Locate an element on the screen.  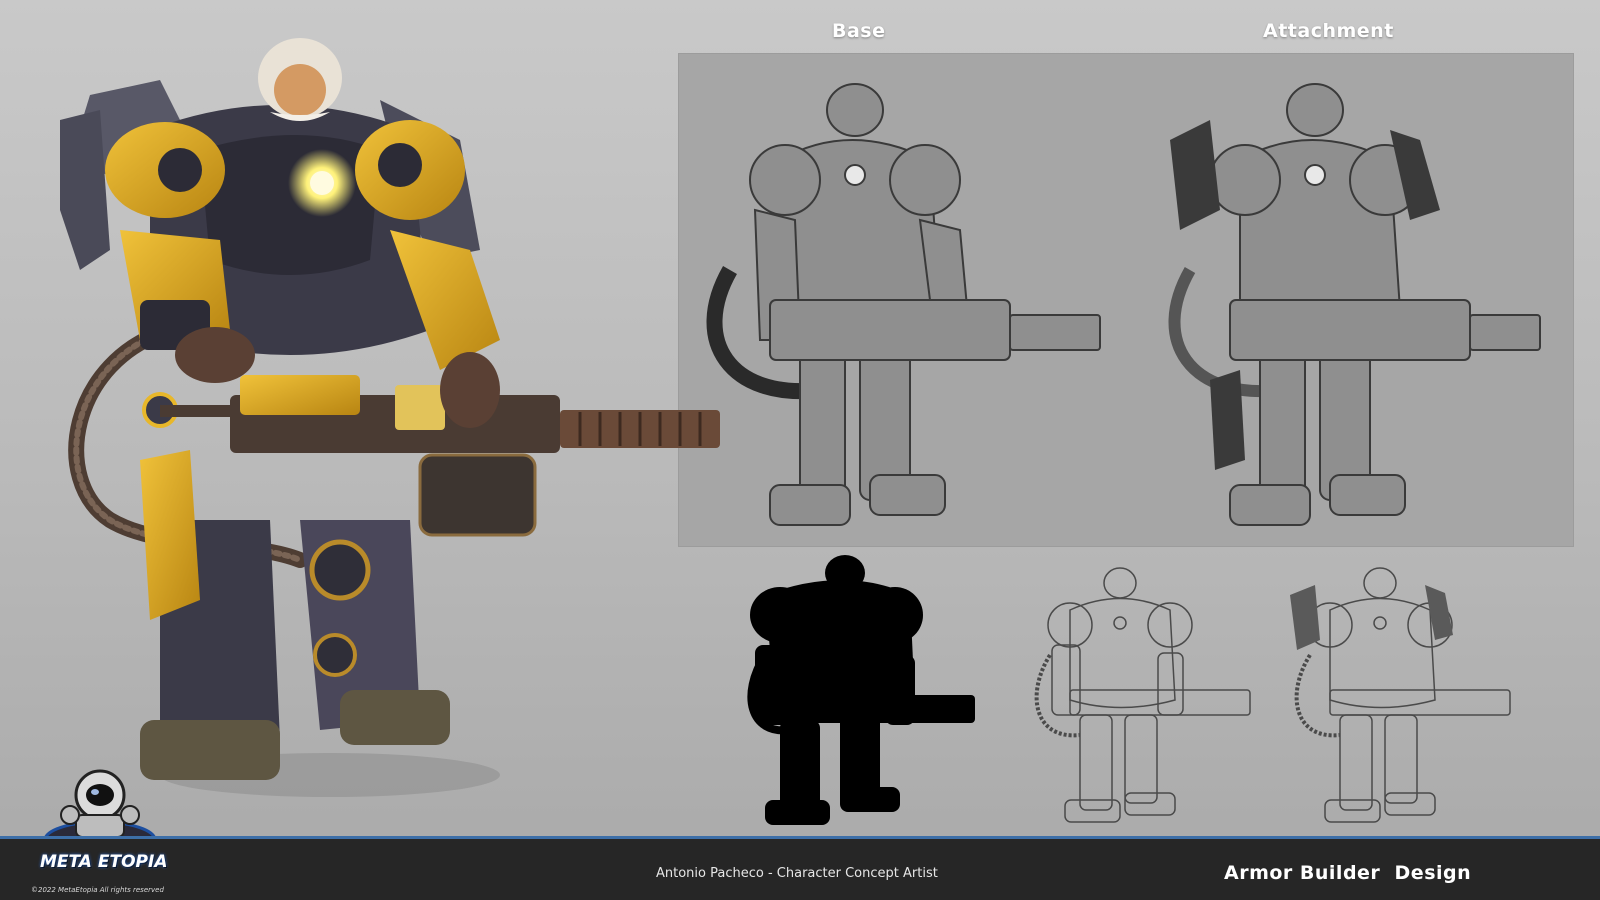
attachment-header: Attachment is located at coordinates (1328, 31).